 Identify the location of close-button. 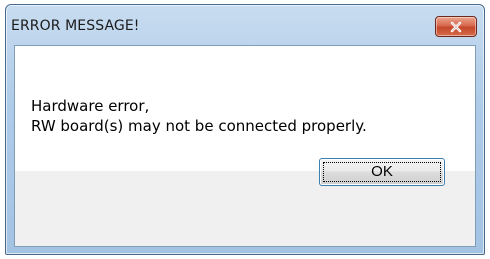
(456, 26).